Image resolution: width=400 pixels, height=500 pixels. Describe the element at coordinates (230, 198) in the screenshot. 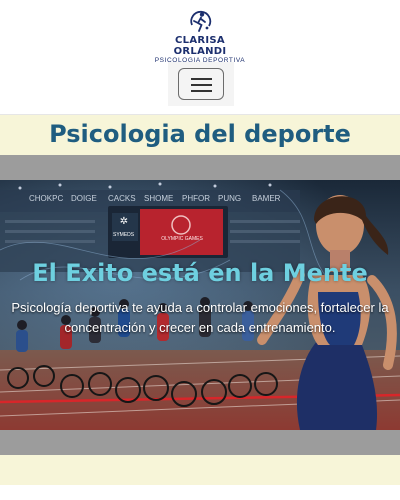

I see `banner-label: PUNG` at that location.